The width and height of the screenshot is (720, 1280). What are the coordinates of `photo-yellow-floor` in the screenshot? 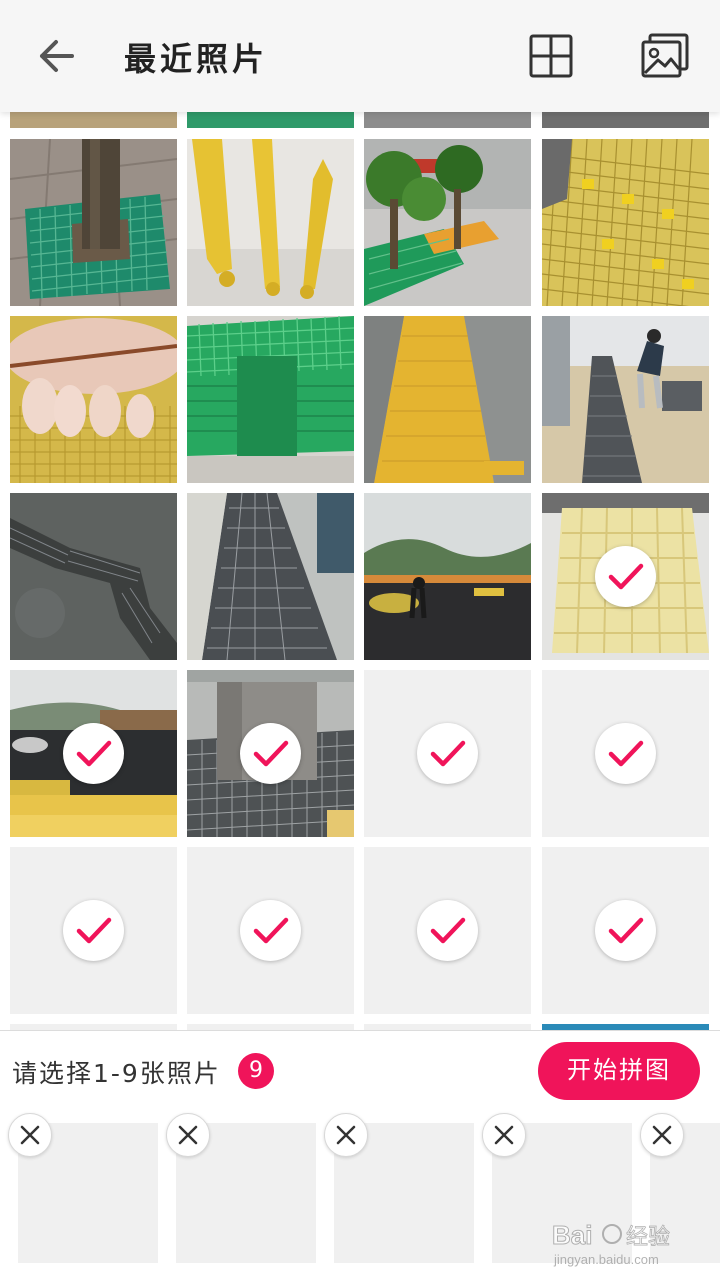 It's located at (447, 399).